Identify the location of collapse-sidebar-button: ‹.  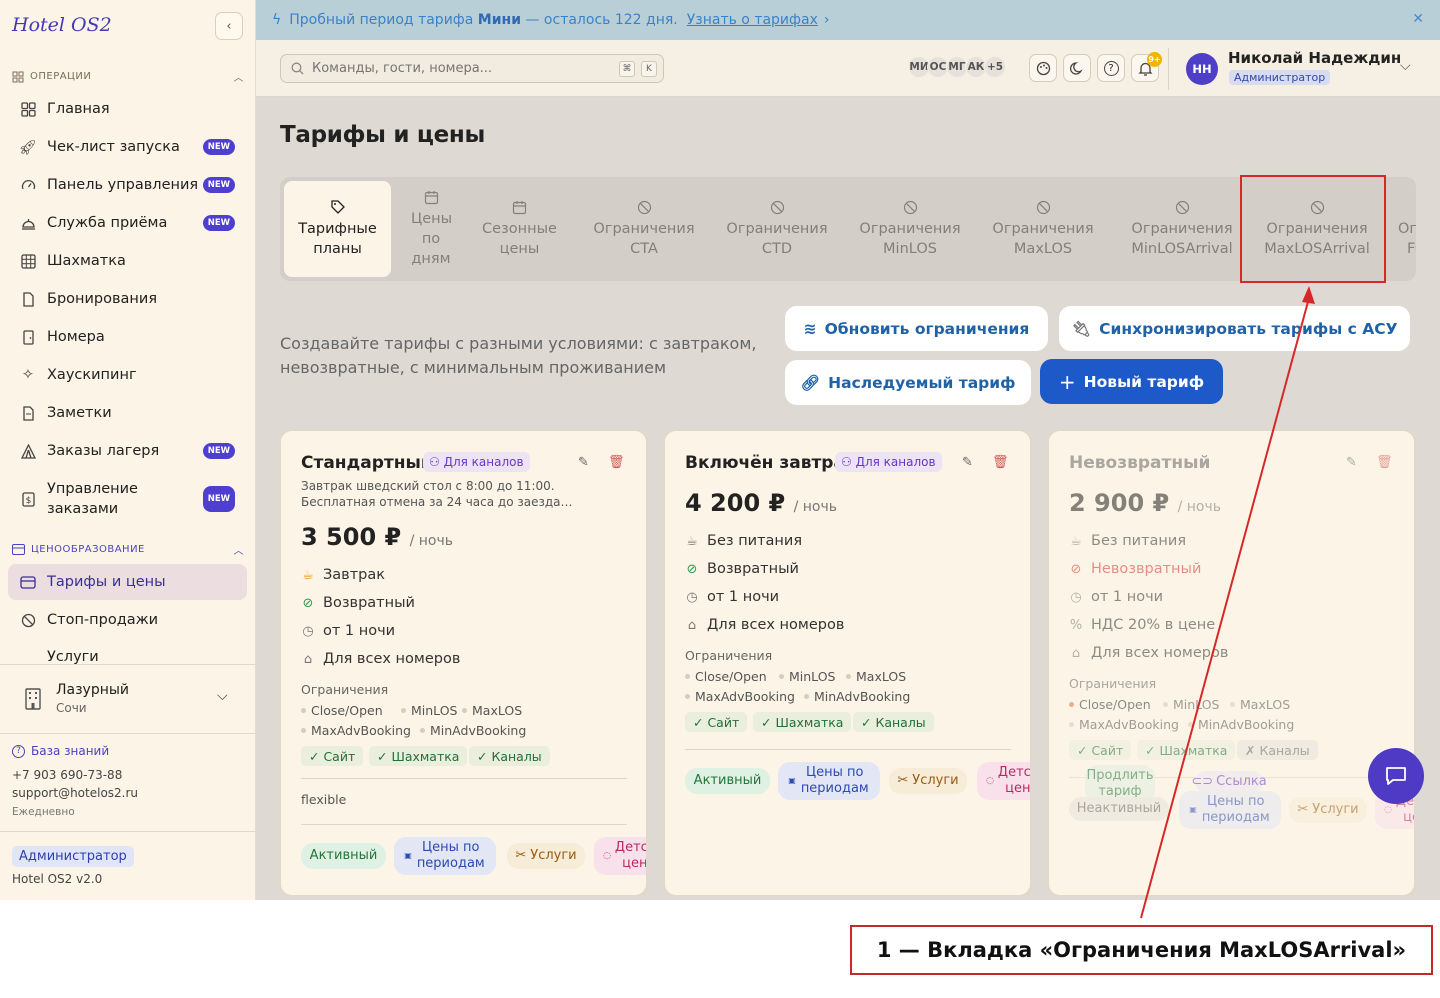
(229, 26).